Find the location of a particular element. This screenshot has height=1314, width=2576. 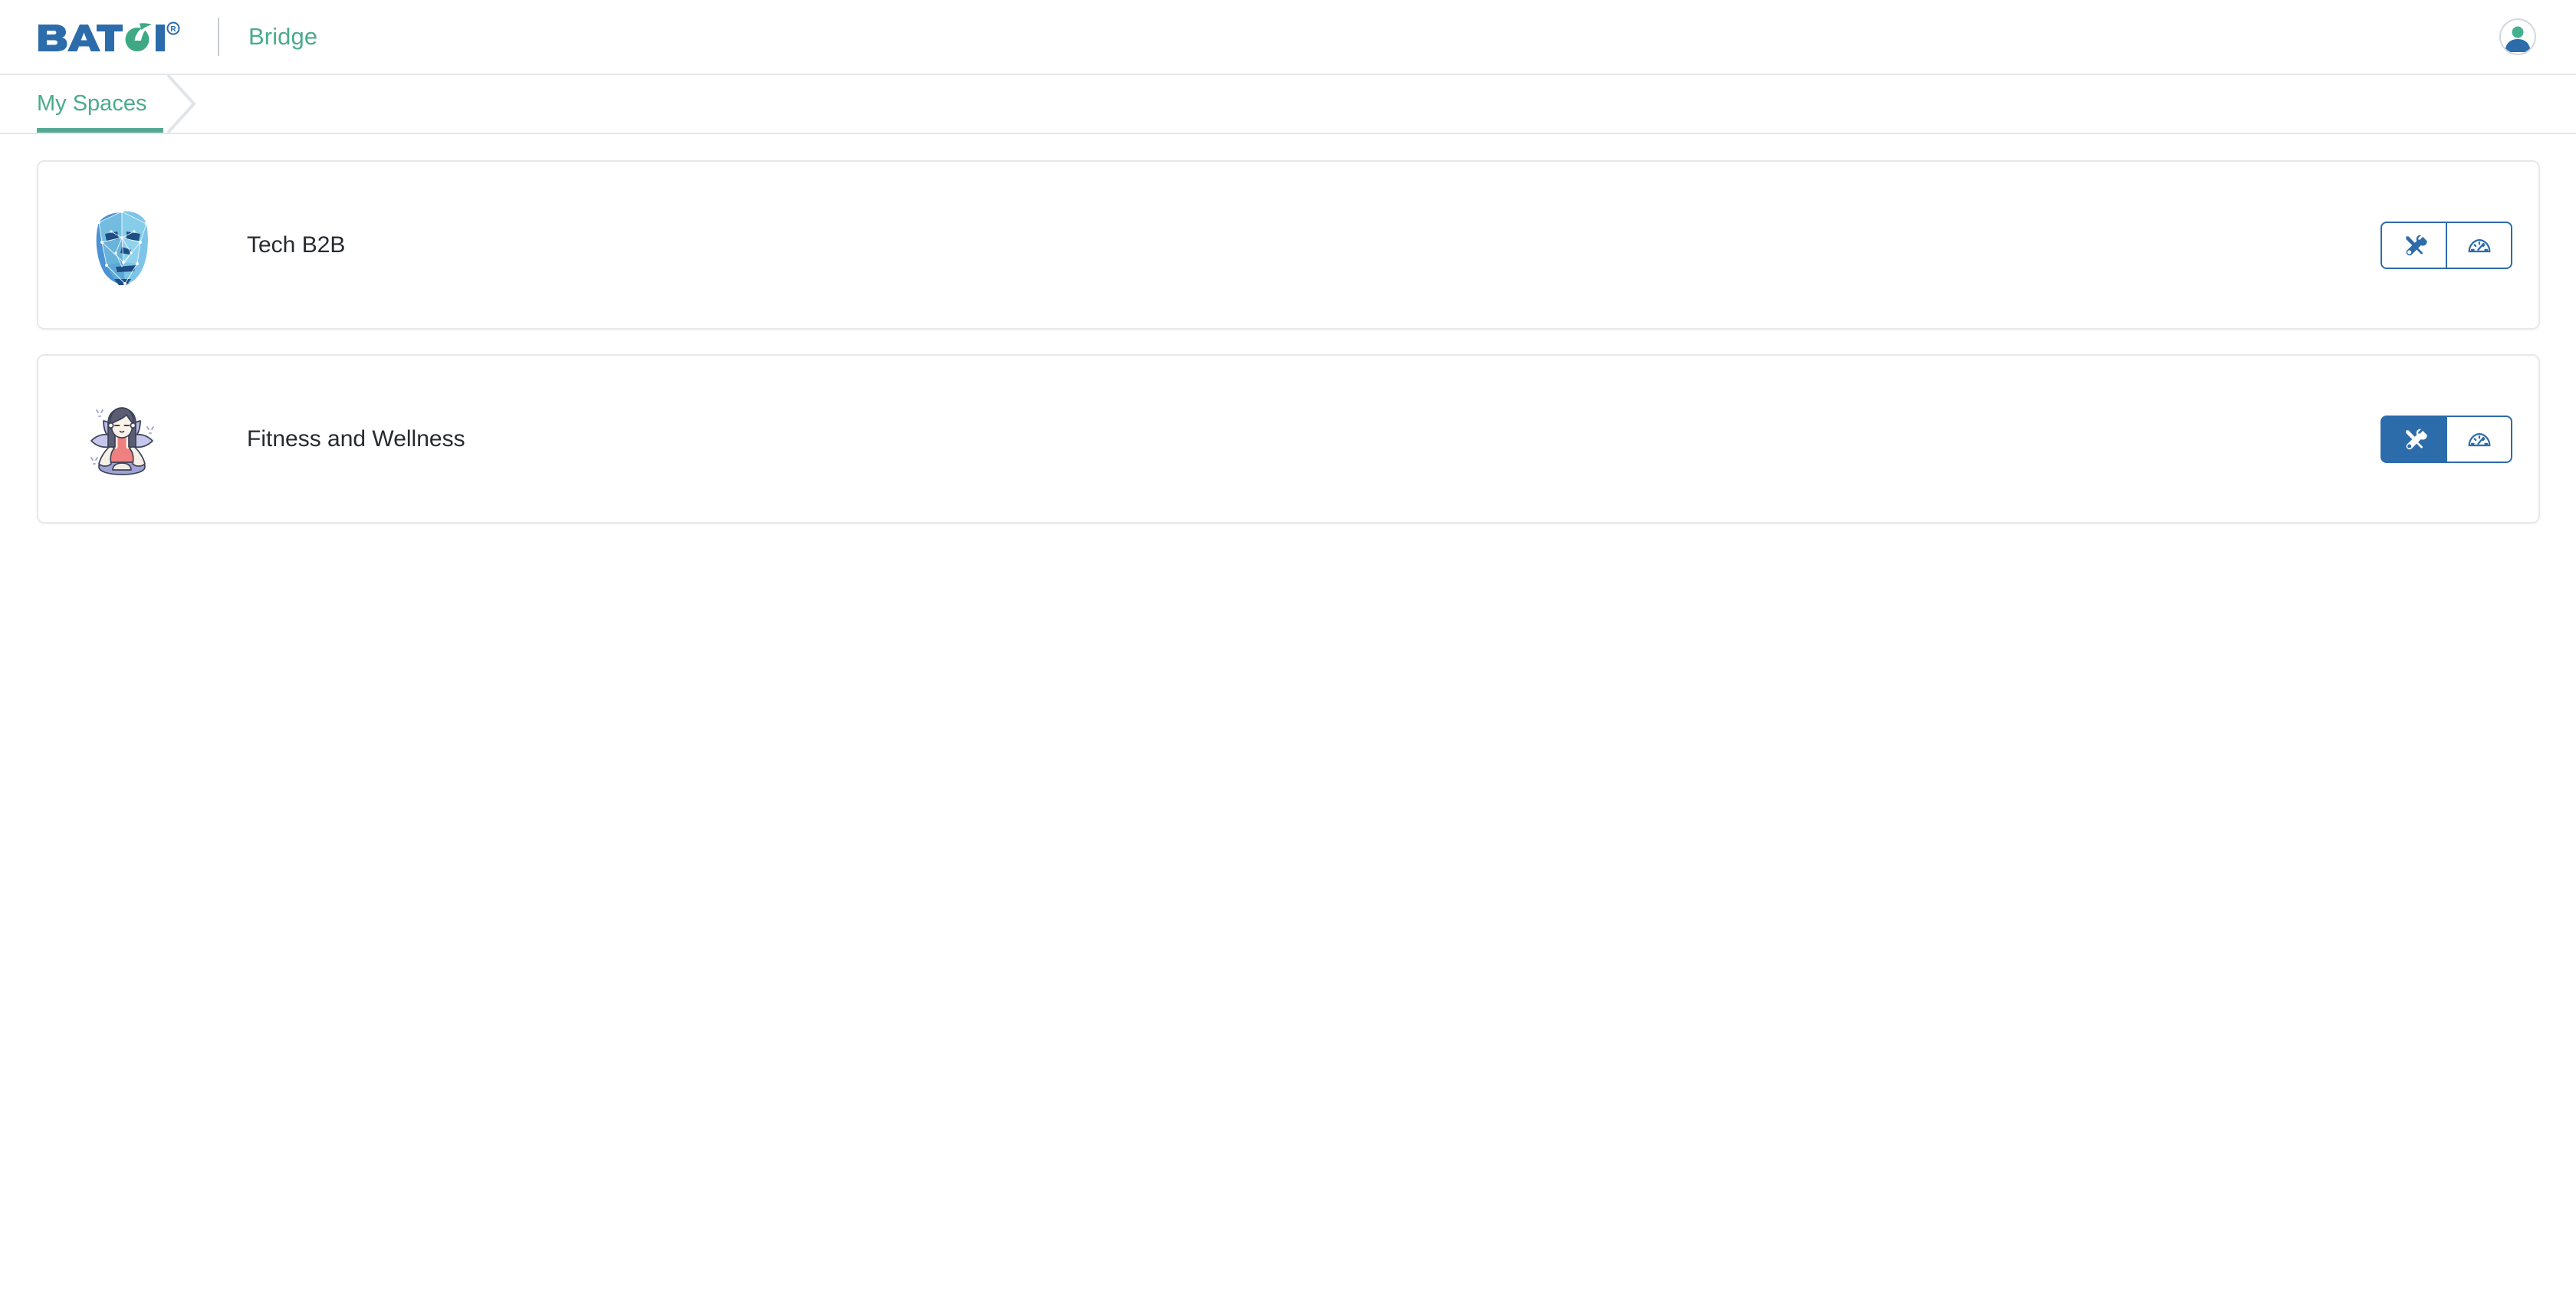

product-name: Bridge is located at coordinates (283, 36).